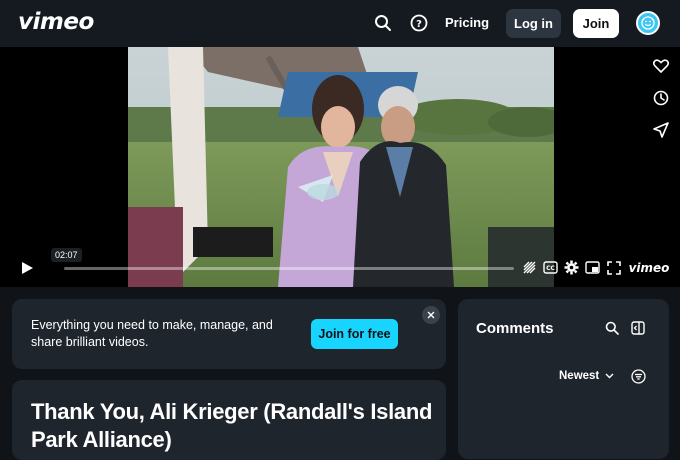 The width and height of the screenshot is (680, 460). What do you see at coordinates (638, 328) in the screenshot?
I see `collapse-panel-icon` at bounding box center [638, 328].